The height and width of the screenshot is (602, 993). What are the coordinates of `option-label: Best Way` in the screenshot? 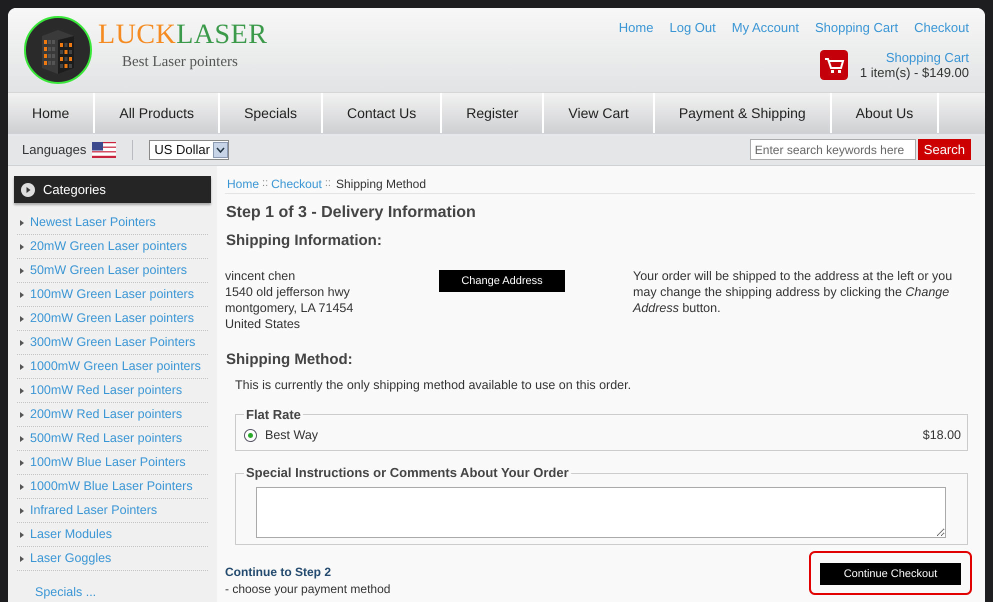 It's located at (291, 435).